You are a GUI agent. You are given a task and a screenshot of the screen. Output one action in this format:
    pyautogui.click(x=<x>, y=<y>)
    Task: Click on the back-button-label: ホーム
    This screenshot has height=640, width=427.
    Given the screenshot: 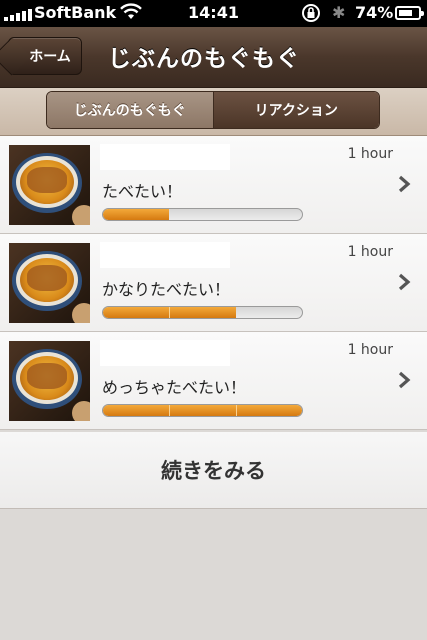 What is the action you would take?
    pyautogui.click(x=50, y=57)
    